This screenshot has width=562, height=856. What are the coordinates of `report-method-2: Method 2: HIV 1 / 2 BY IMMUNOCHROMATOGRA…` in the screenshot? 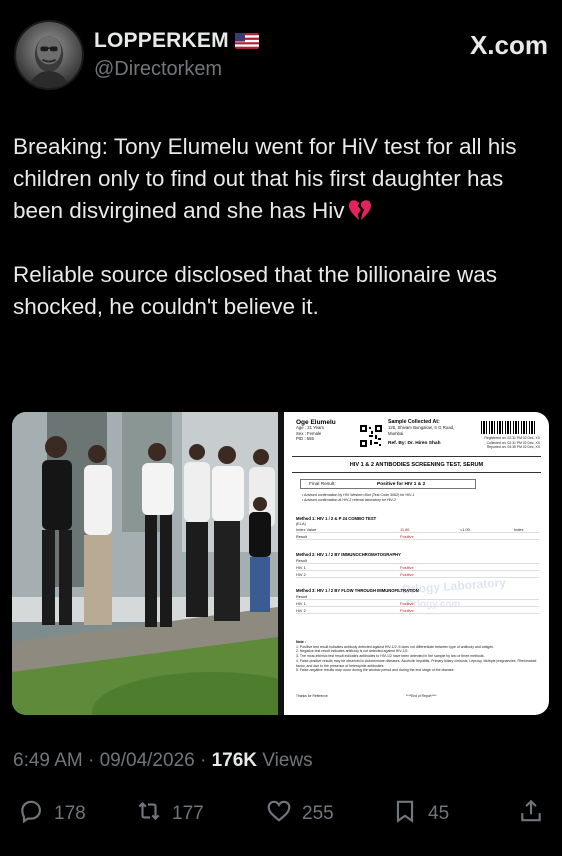 It's located at (417, 565).